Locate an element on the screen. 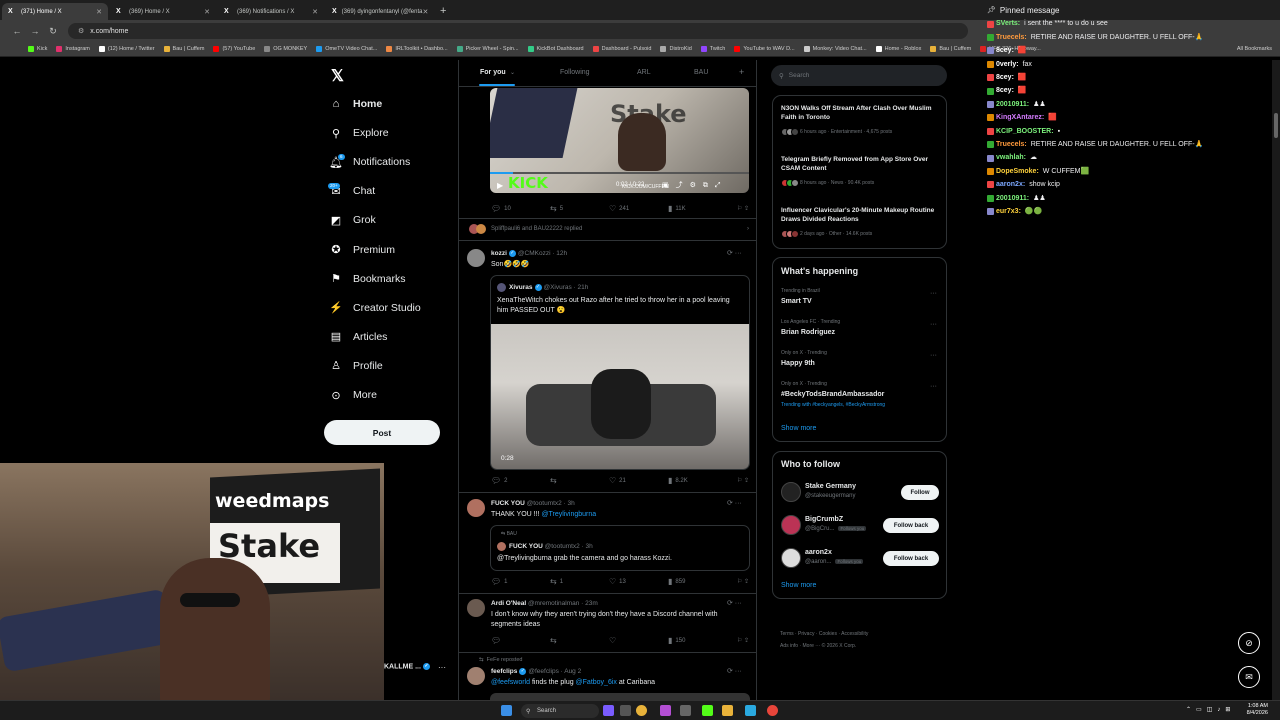 The width and height of the screenshot is (1280, 720). bookmark-item: Dashboard - Pulsoid is located at coordinates (621, 49).